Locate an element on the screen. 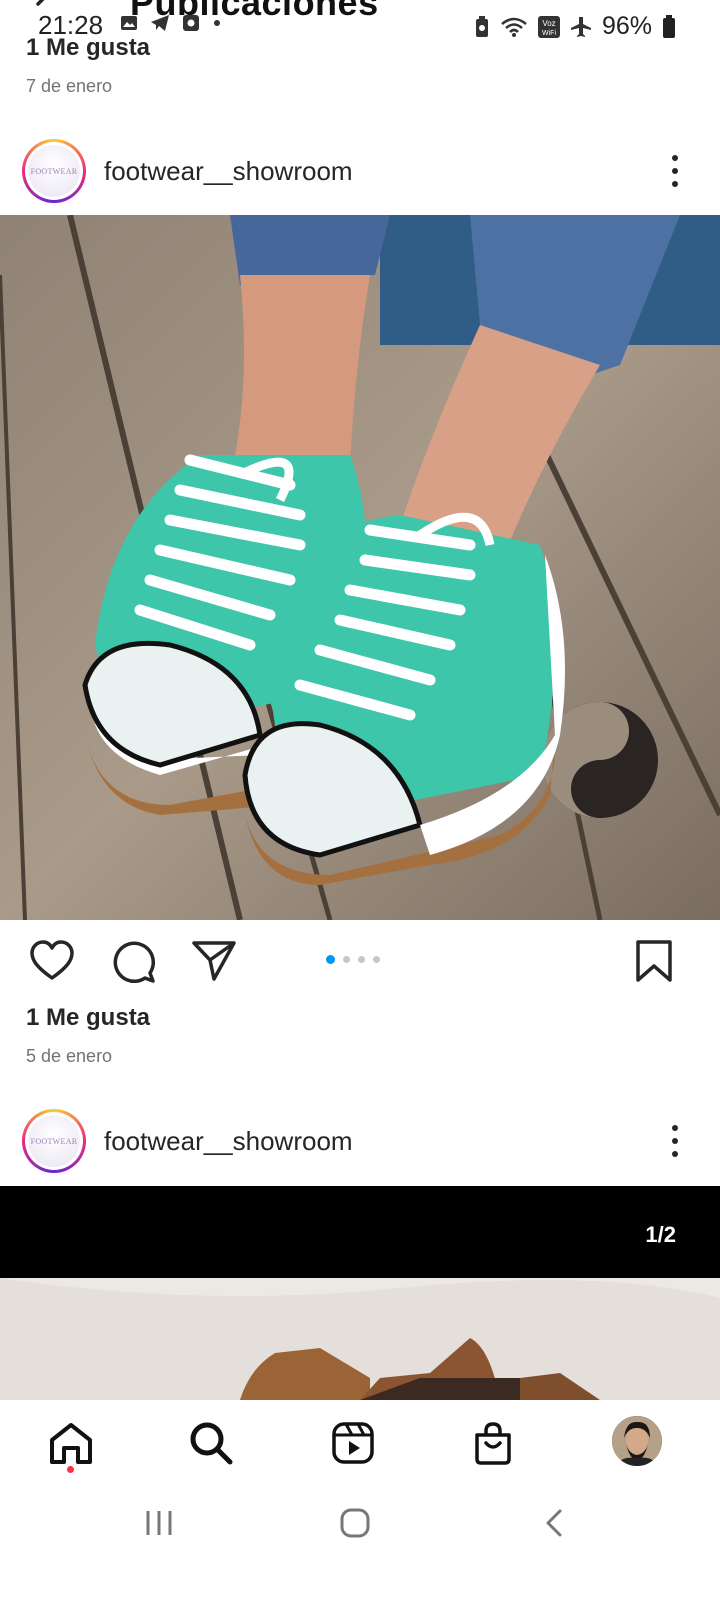 The height and width of the screenshot is (1600, 720). bottom-navigation is located at coordinates (360, 1443).